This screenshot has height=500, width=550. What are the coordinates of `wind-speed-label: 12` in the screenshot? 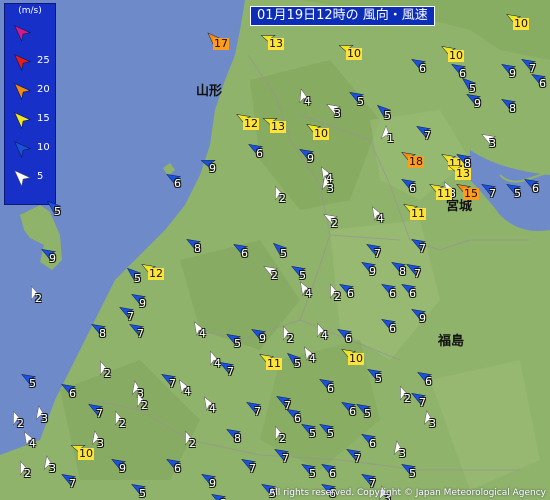 It's located at (251, 123).